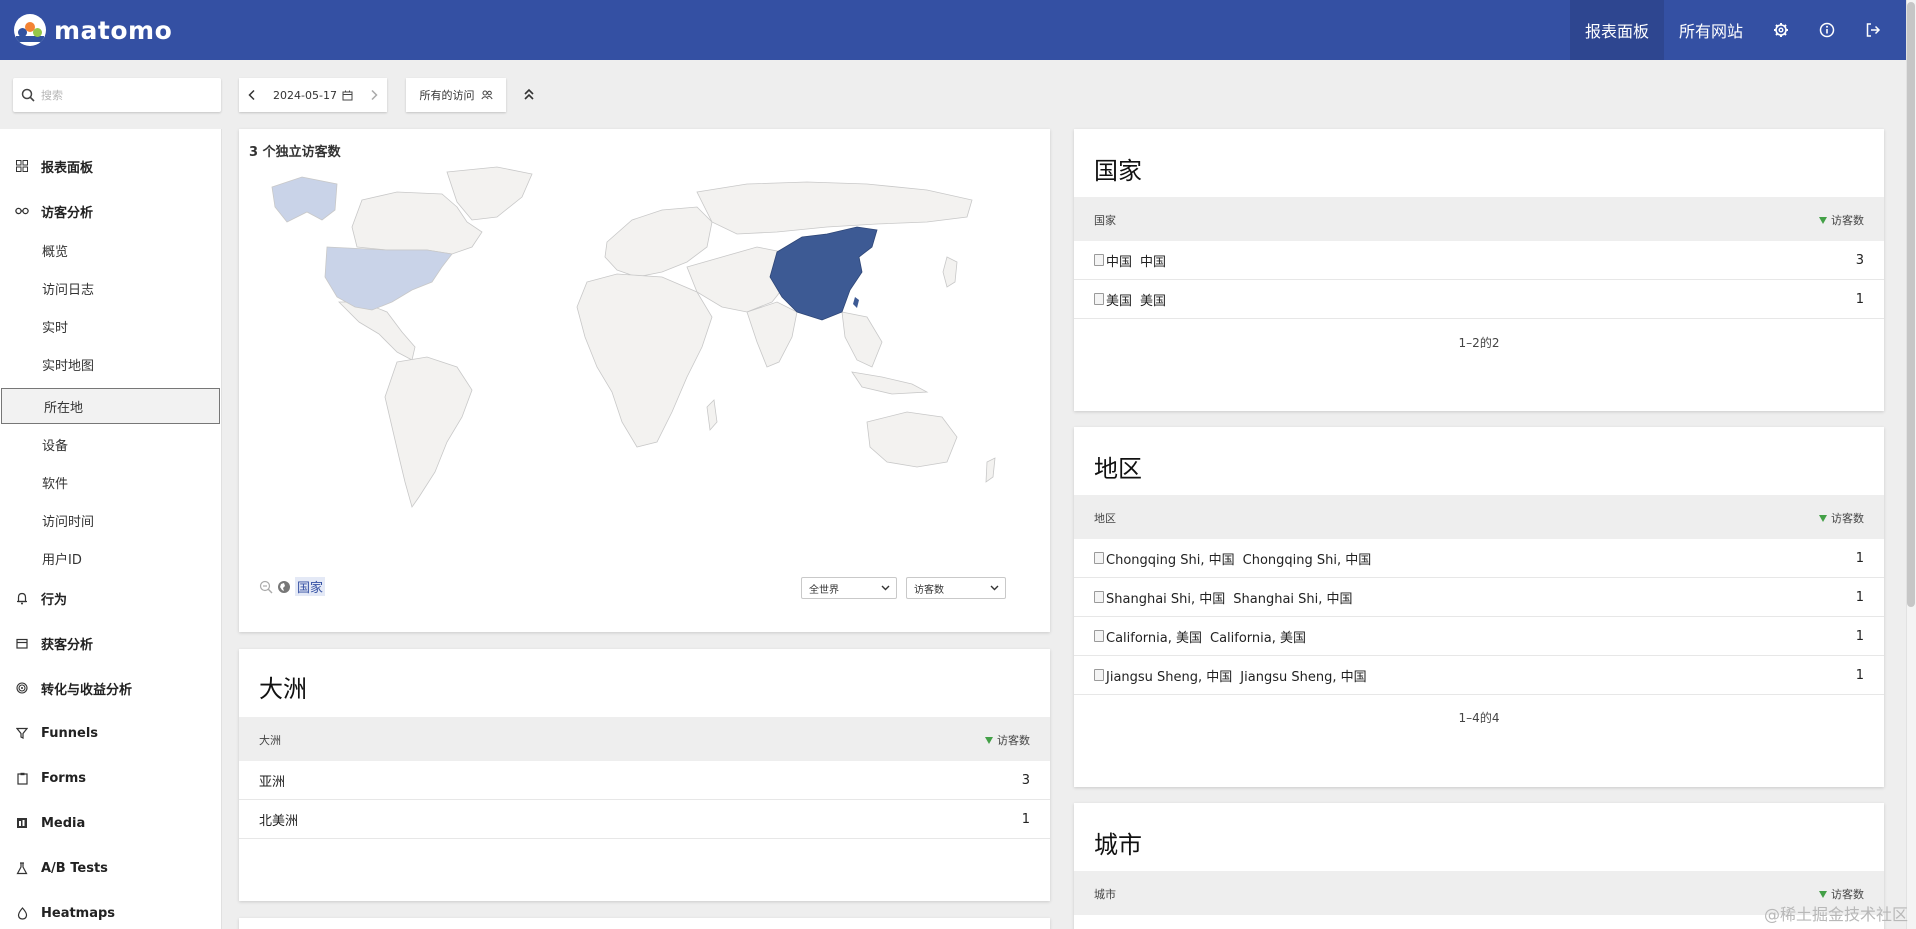 This screenshot has width=1916, height=929. Describe the element at coordinates (110, 868) in the screenshot. I see `menu-ab-tests: A/B Tests` at that location.